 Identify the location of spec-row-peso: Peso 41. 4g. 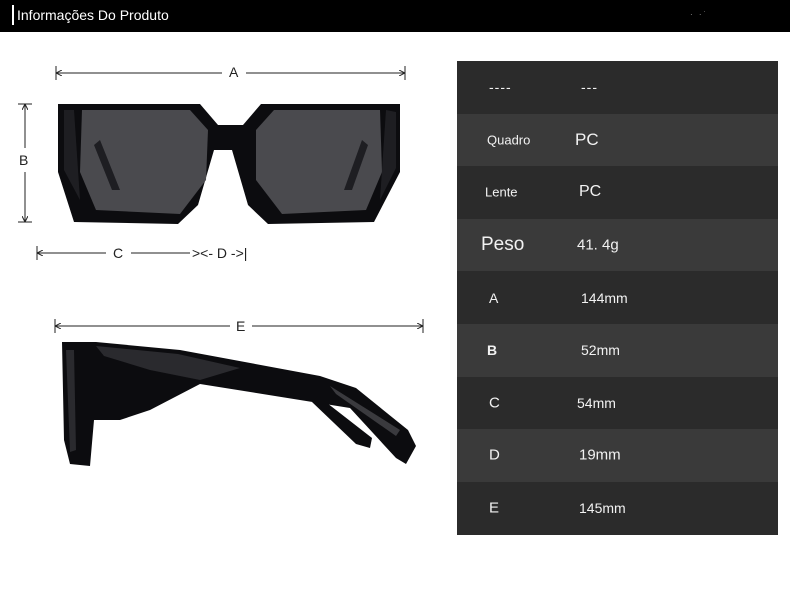
(617, 245).